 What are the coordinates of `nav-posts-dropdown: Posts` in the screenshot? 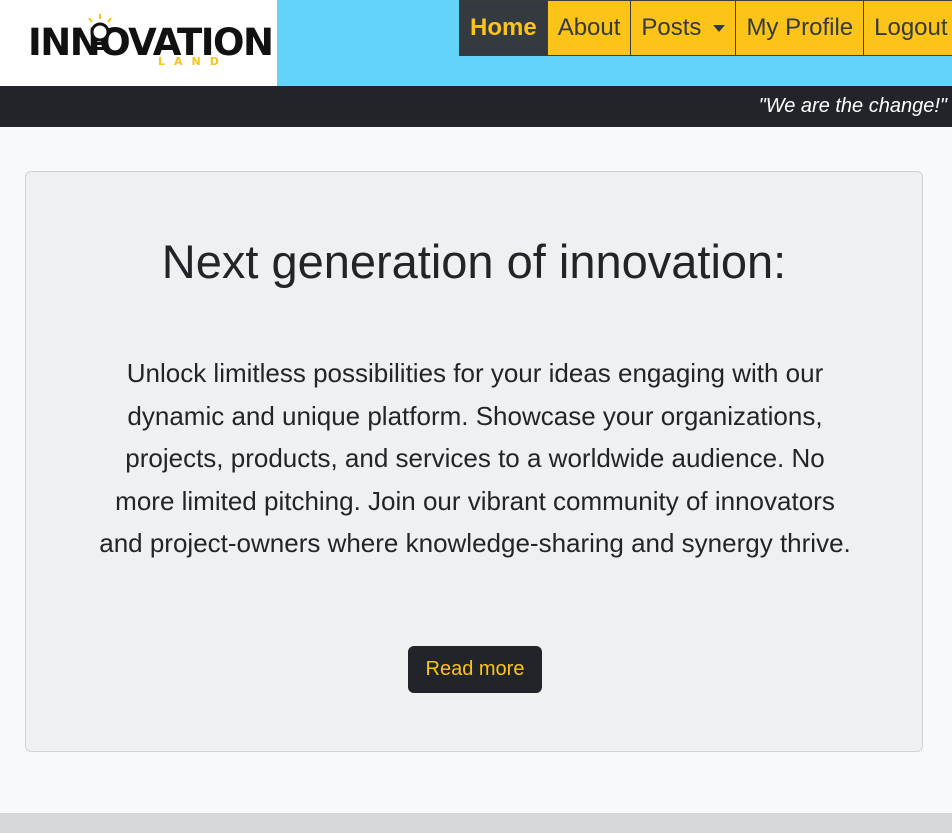 It's located at (683, 28).